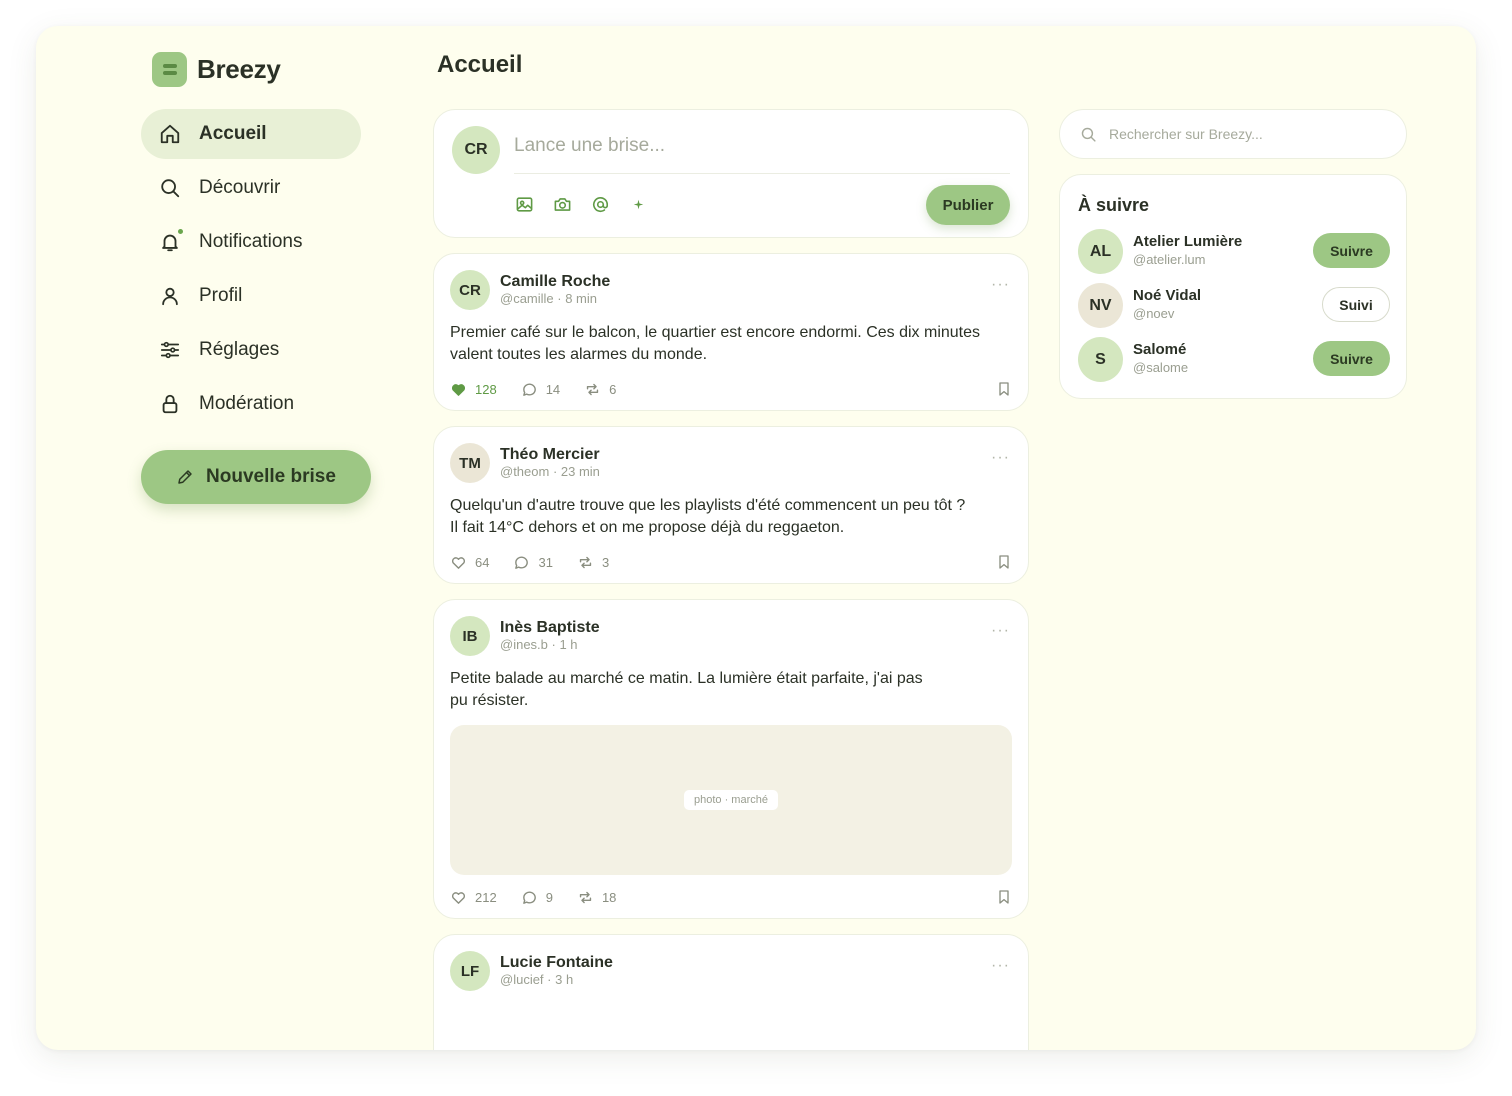  I want to click on post-meta: @camille · 8 min, so click(548, 298).